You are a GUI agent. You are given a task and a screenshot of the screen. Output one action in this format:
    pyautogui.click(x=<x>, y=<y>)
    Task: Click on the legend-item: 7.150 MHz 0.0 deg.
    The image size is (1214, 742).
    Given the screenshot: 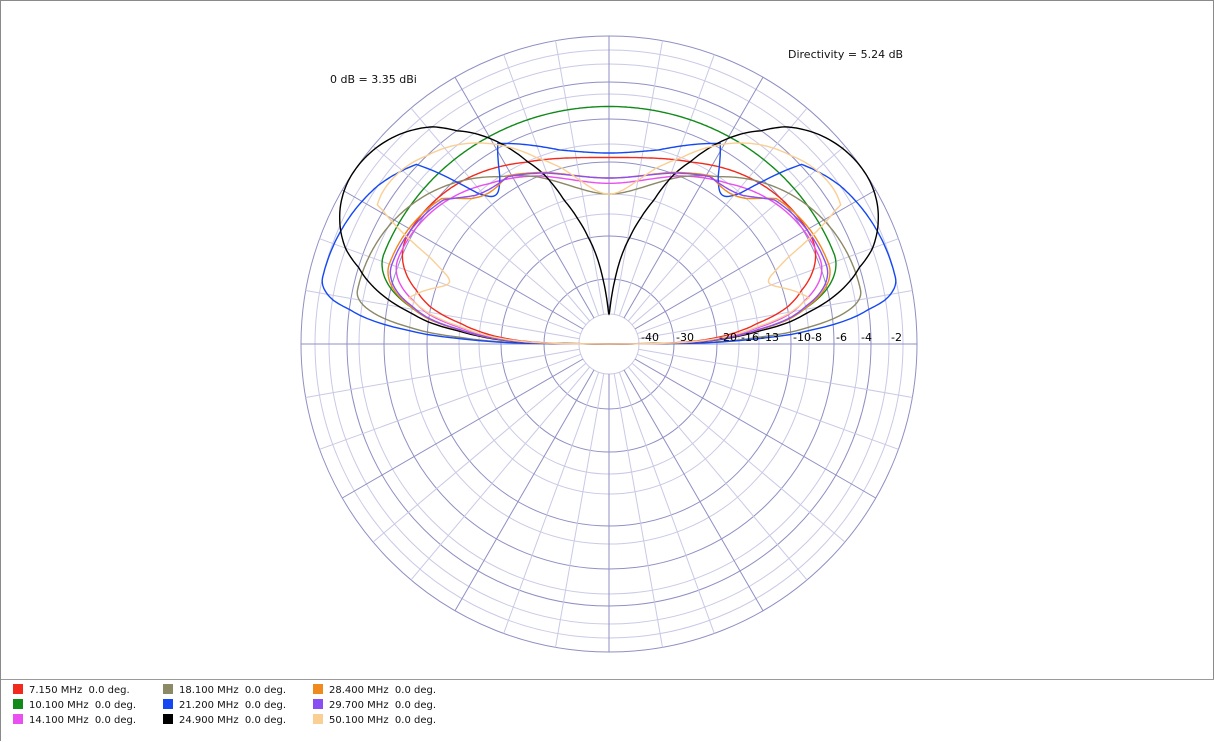 What is the action you would take?
    pyautogui.click(x=71, y=690)
    